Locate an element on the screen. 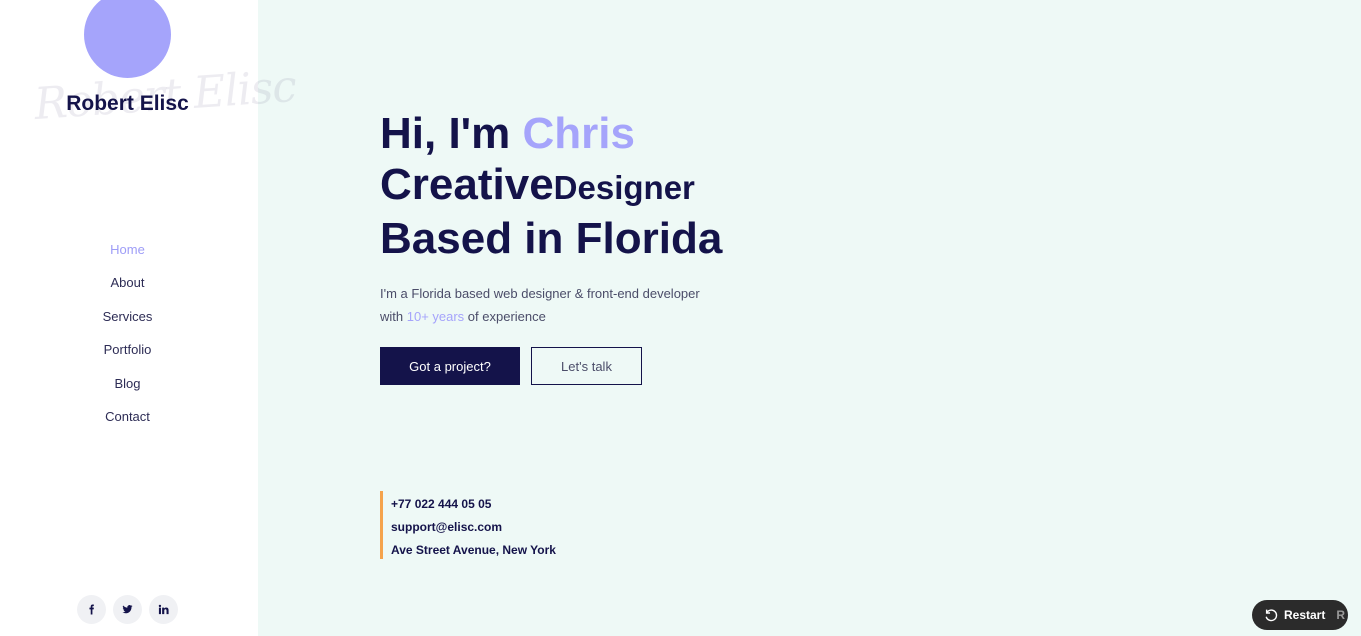 The height and width of the screenshot is (636, 1361). social-links is located at coordinates (127, 609).